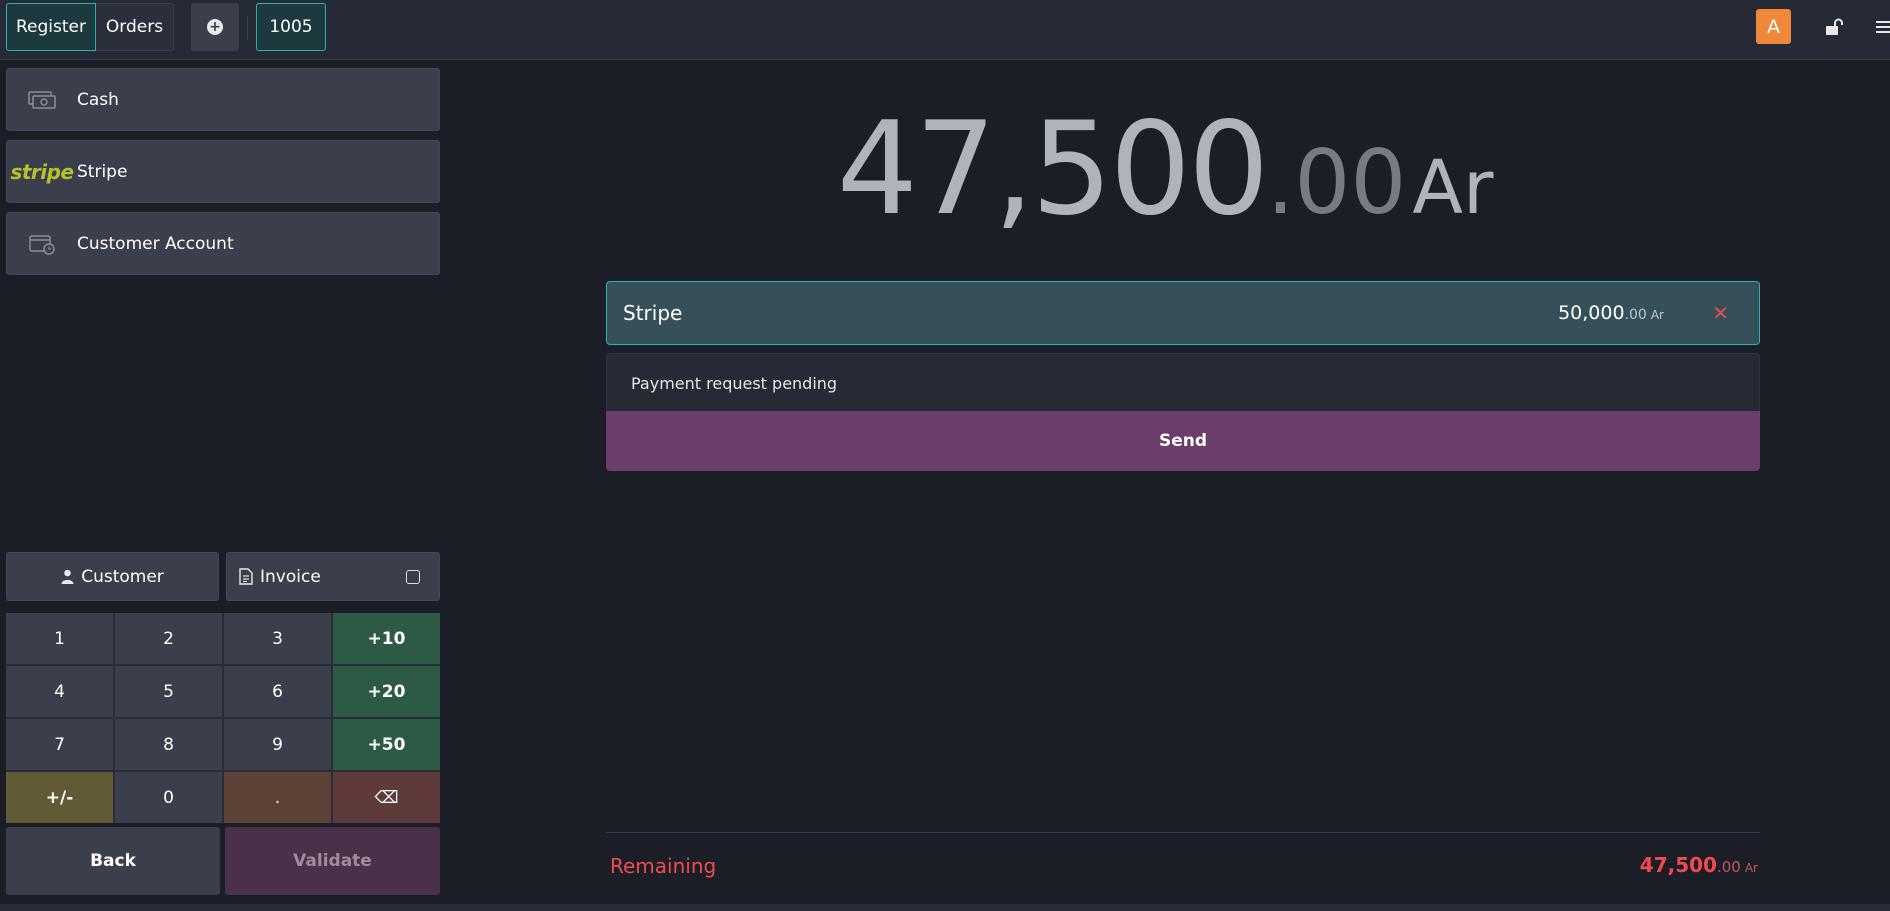 Image resolution: width=1890 pixels, height=911 pixels. I want to click on plus-circle-icon: +, so click(215, 27).